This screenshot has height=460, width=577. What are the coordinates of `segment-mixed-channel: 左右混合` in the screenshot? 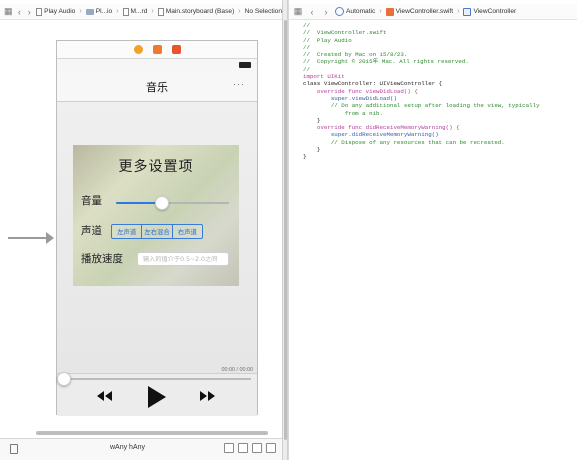 It's located at (157, 231).